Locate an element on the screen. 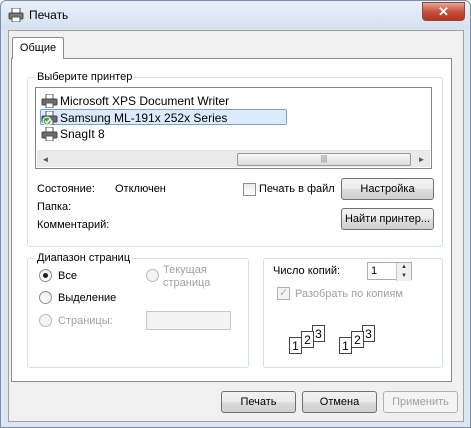  range-all-label: Все is located at coordinates (67, 276).